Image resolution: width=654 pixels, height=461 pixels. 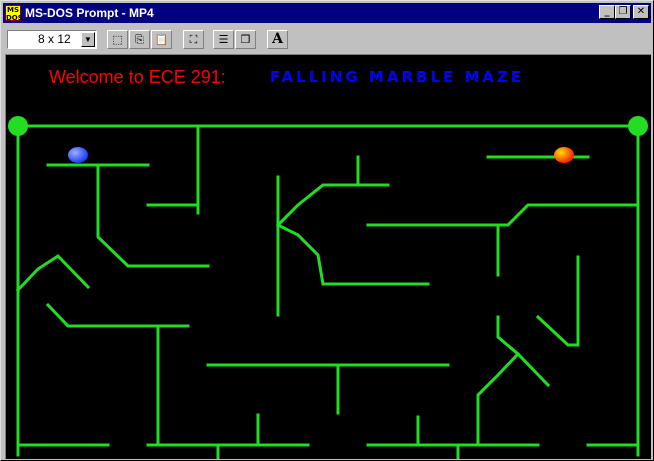 I want to click on background-icon: ❐, so click(x=245, y=39).